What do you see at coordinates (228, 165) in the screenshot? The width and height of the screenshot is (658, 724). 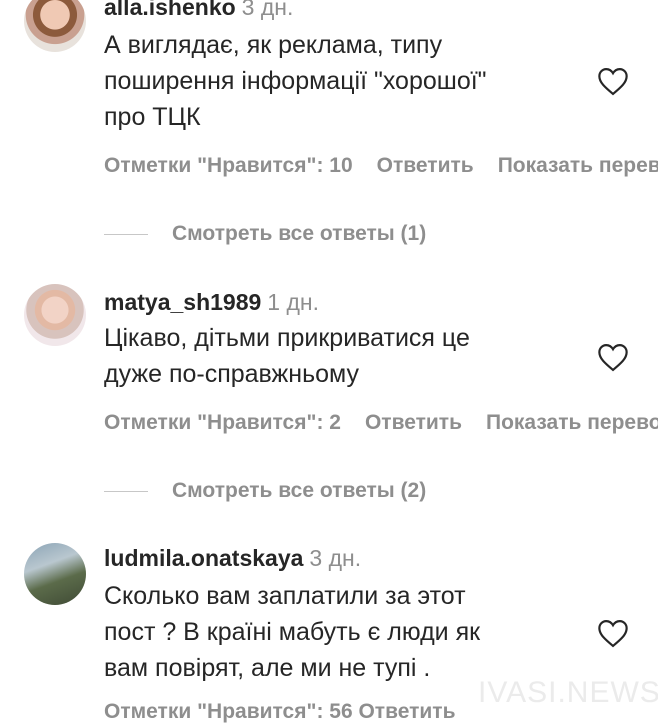 I see `likes-count: Отметки "Нравится": 10` at bounding box center [228, 165].